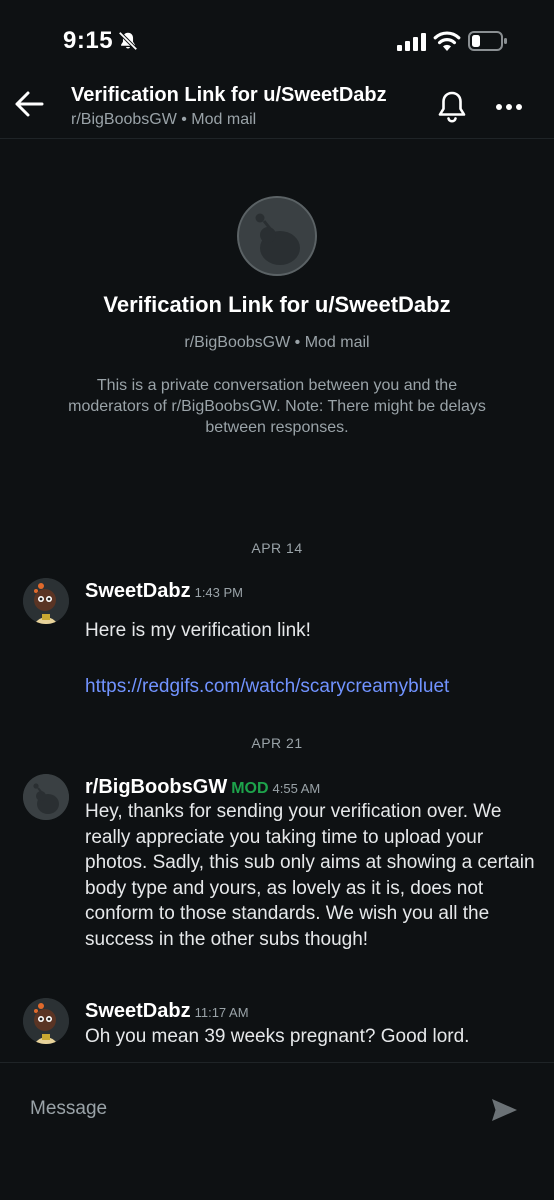 This screenshot has width=554, height=1200. What do you see at coordinates (277, 743) in the screenshot?
I see `date-divider: APR 21` at bounding box center [277, 743].